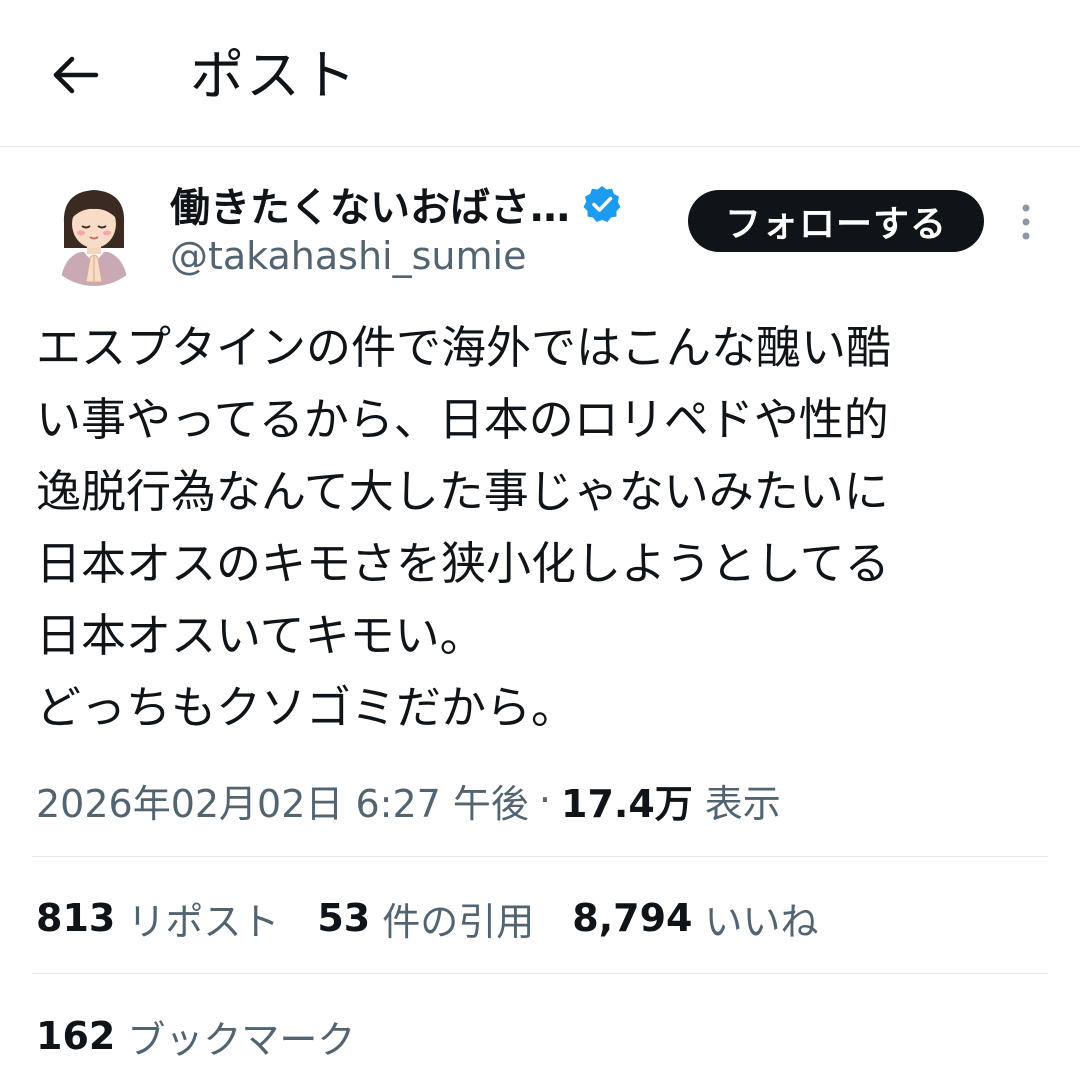  What do you see at coordinates (306, 707) in the screenshot?
I see `tweet-text-line: どっちもクソゴミだから。` at bounding box center [306, 707].